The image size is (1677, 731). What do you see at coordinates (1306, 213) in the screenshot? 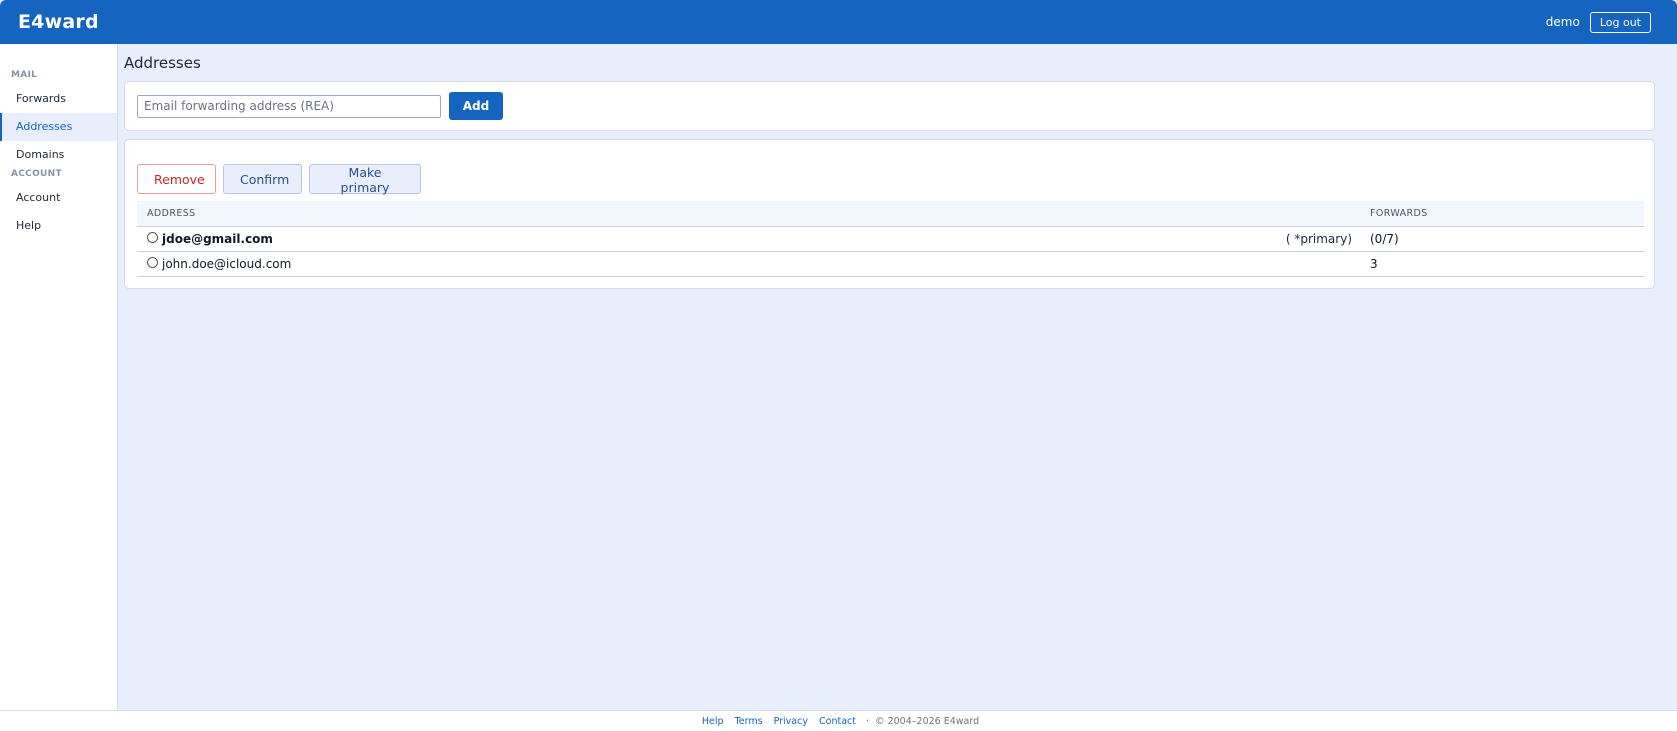
I see `column-header-primary` at bounding box center [1306, 213].